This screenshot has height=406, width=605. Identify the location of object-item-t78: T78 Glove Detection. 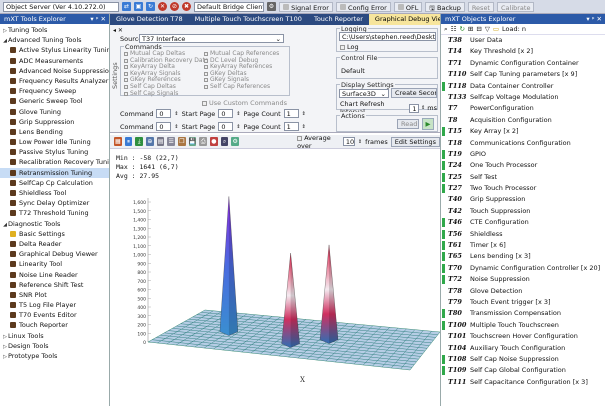
(523, 291).